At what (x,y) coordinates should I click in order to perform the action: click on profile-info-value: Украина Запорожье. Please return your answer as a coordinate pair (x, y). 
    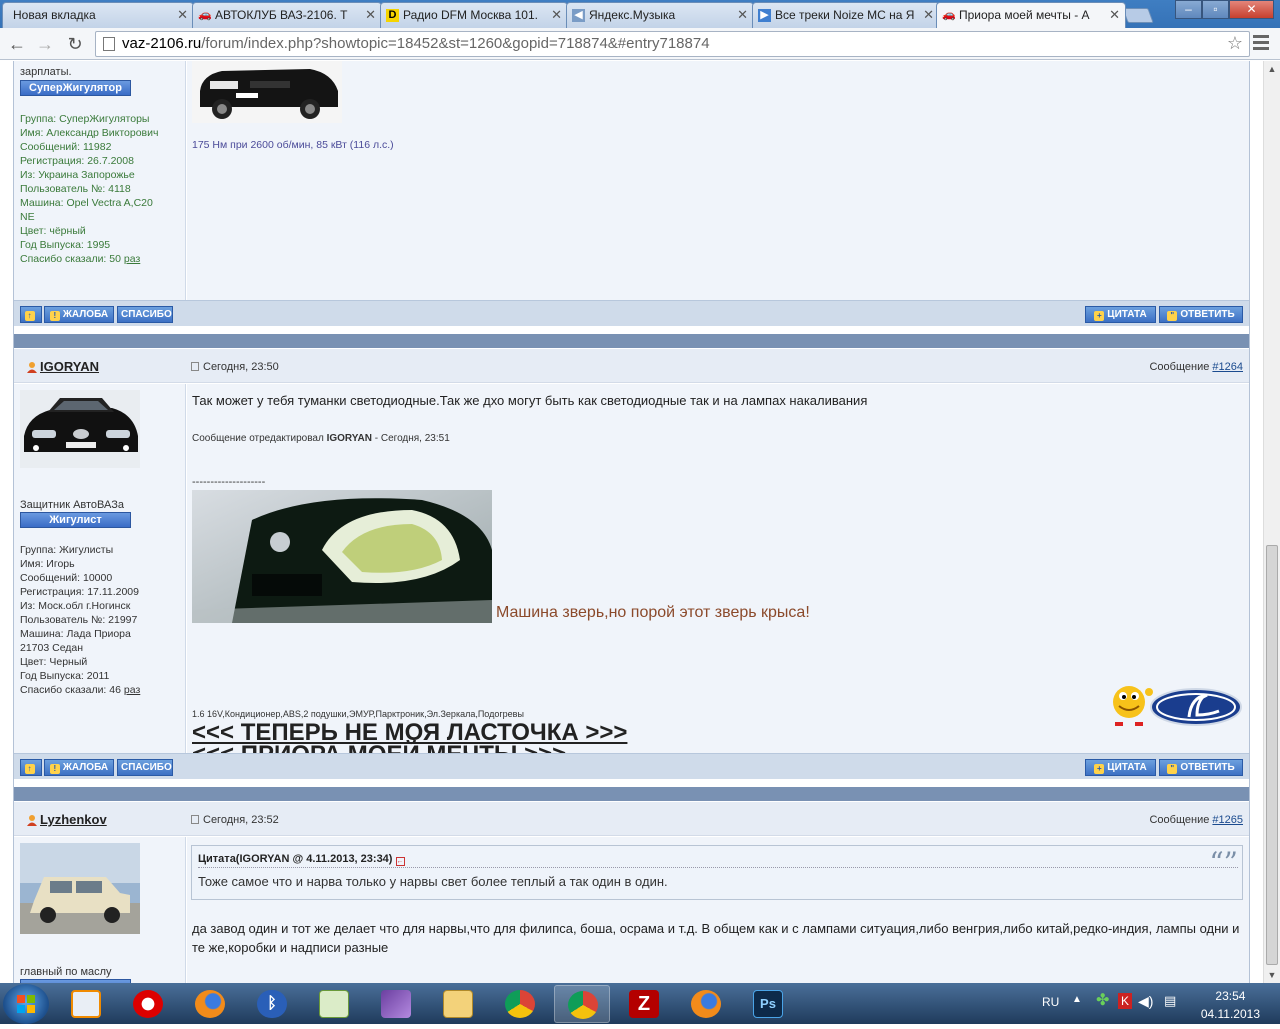
    Looking at the image, I should click on (86, 175).